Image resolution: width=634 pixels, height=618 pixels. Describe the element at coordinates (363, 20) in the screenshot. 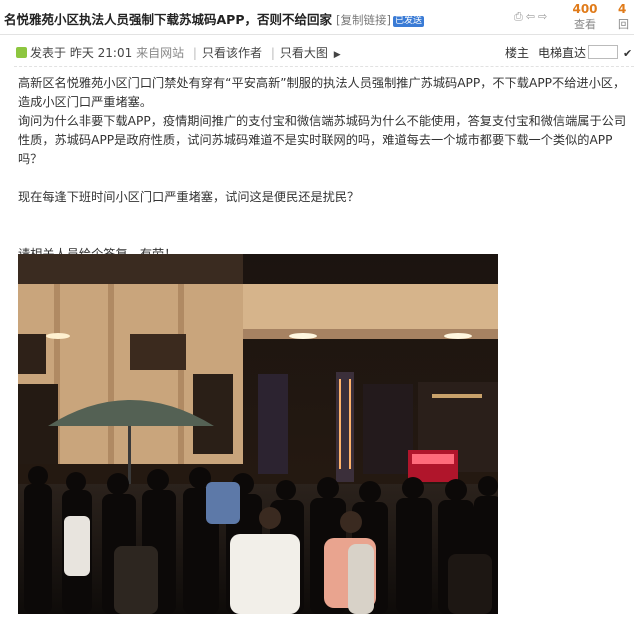

I see `copy-link: [复制链接]` at that location.